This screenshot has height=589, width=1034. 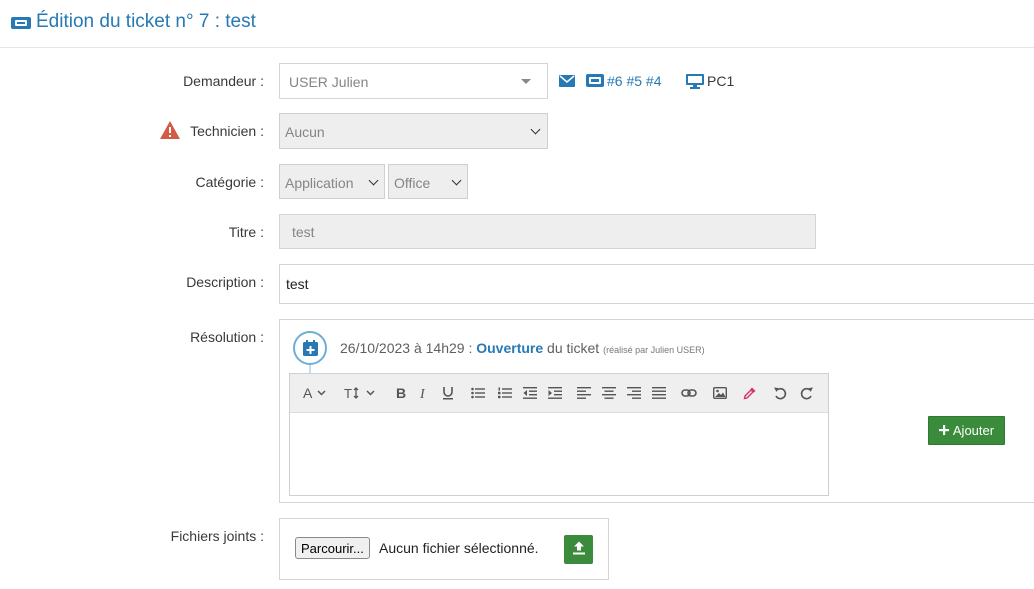 I want to click on upload-button, so click(x=578, y=549).